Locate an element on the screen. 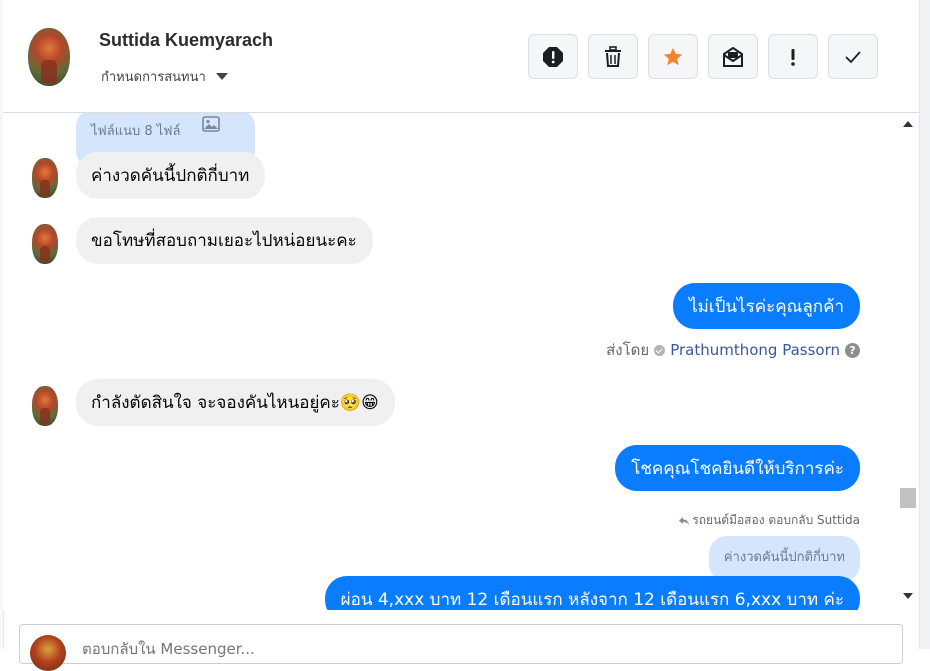  reply-composer is located at coordinates (461, 647).